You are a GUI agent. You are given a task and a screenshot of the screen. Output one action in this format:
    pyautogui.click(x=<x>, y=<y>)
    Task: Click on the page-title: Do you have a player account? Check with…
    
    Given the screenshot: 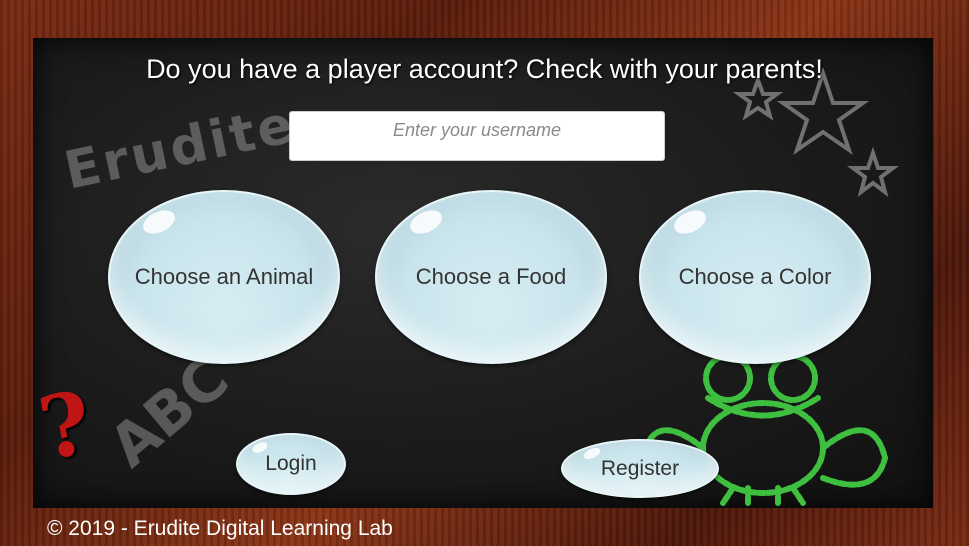 What is the action you would take?
    pyautogui.click(x=484, y=69)
    